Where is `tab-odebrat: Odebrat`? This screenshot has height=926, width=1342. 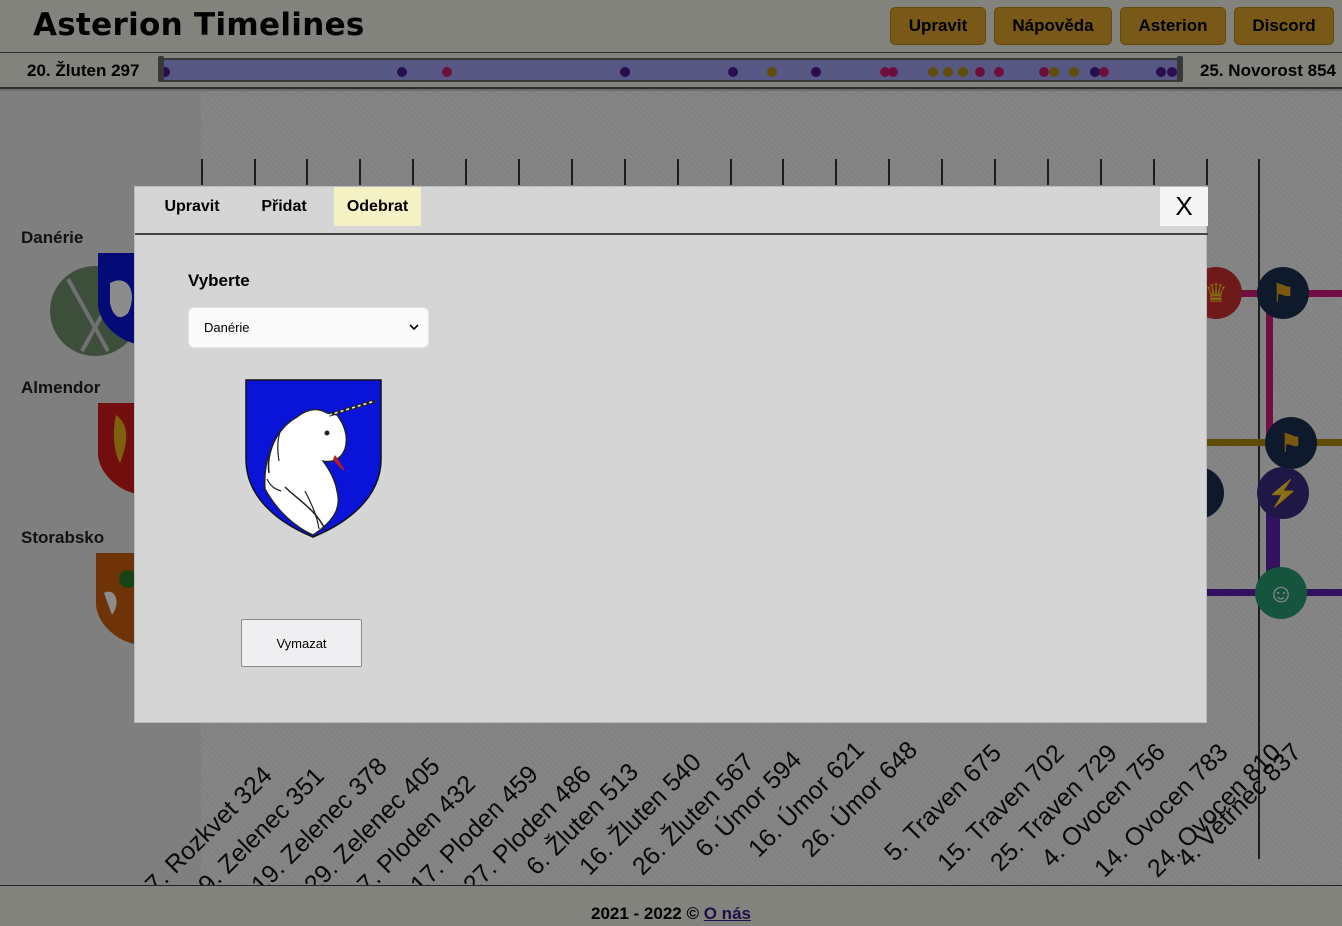 tab-odebrat: Odebrat is located at coordinates (377, 206).